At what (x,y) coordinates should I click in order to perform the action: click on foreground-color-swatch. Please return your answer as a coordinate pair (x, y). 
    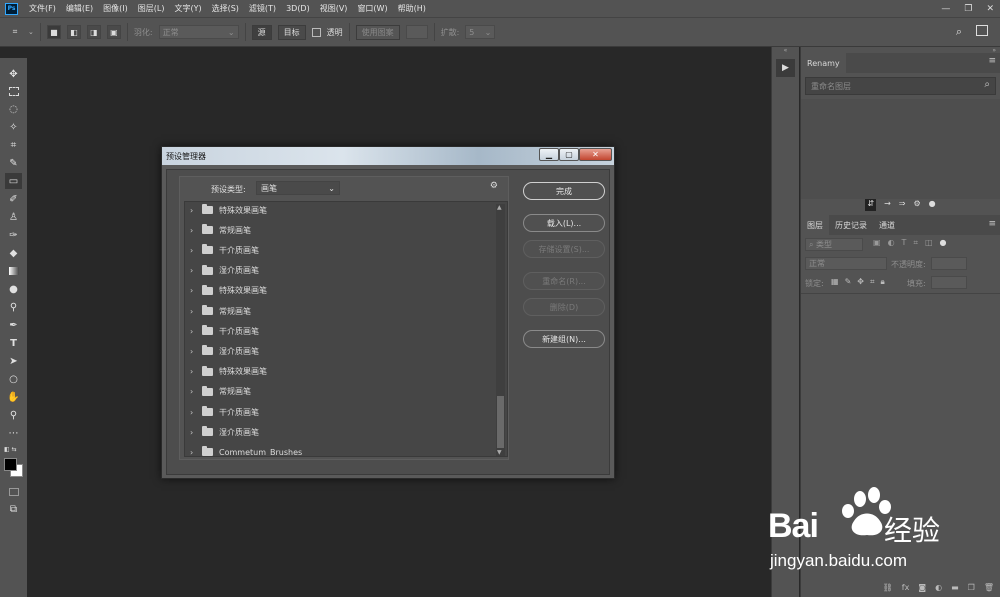
    Looking at the image, I should click on (10, 464).